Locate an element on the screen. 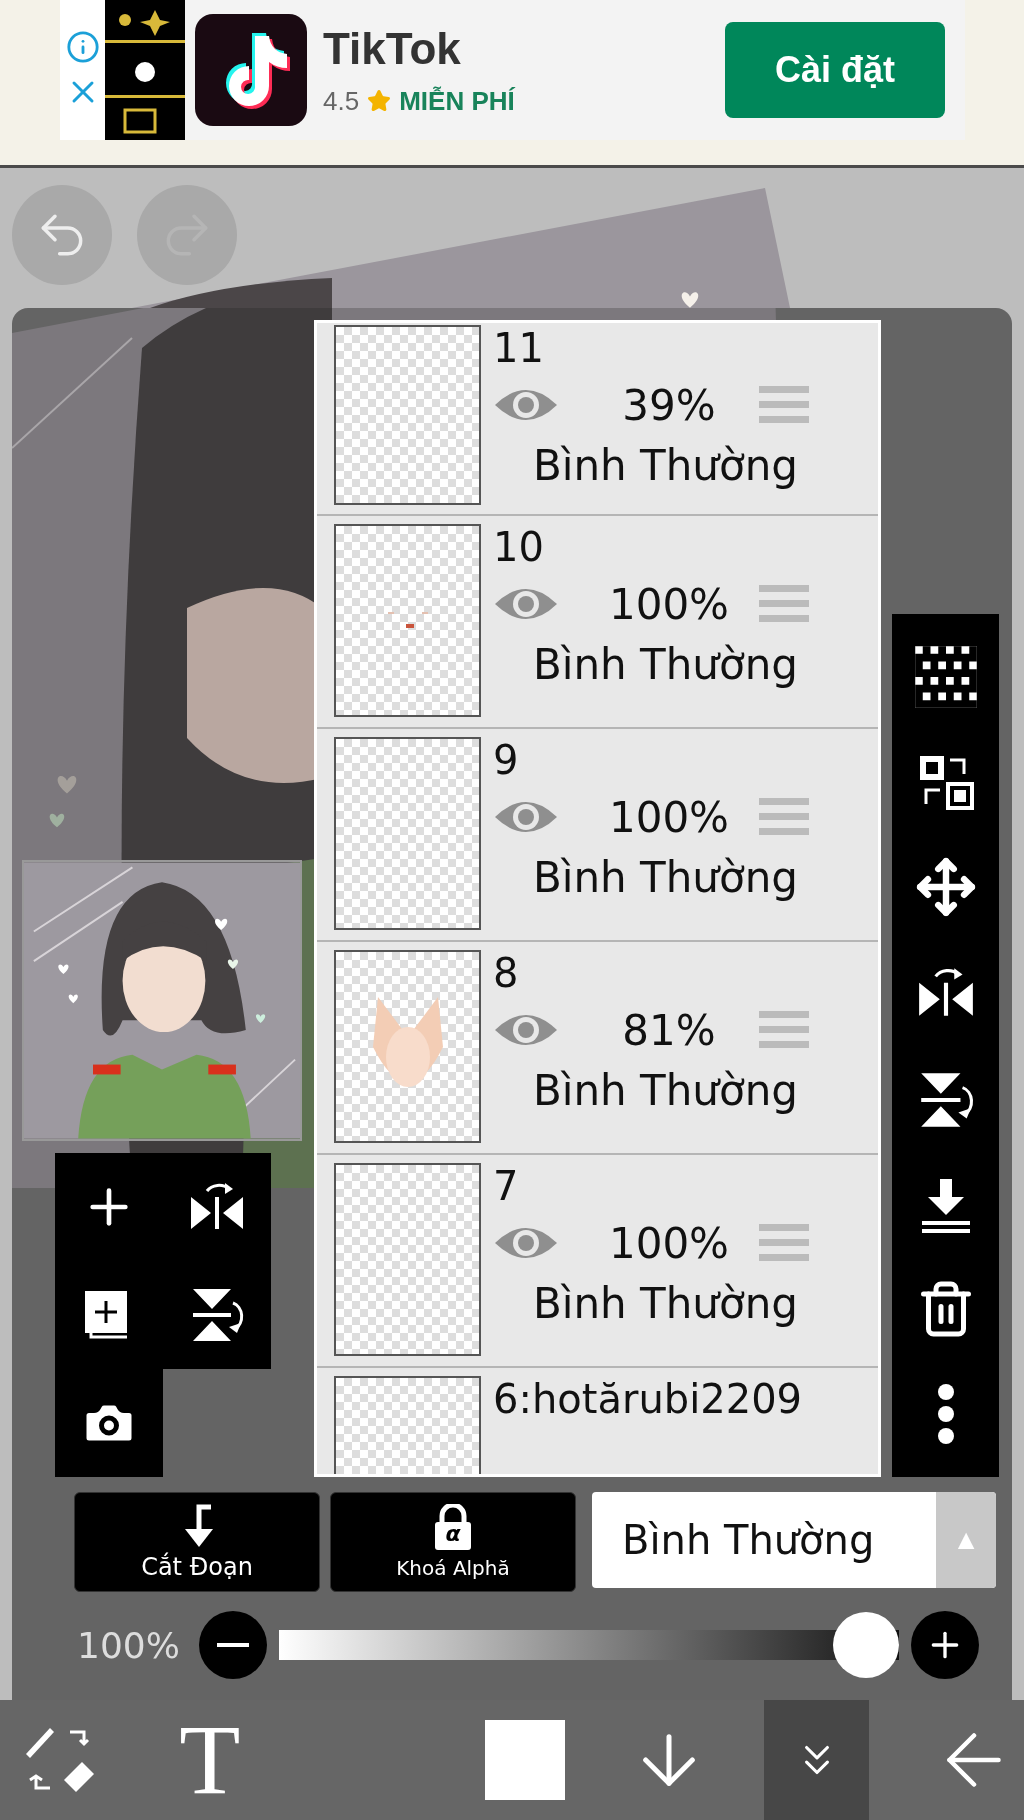 The height and width of the screenshot is (1820, 1024). more-icon is located at coordinates (945, 1413).